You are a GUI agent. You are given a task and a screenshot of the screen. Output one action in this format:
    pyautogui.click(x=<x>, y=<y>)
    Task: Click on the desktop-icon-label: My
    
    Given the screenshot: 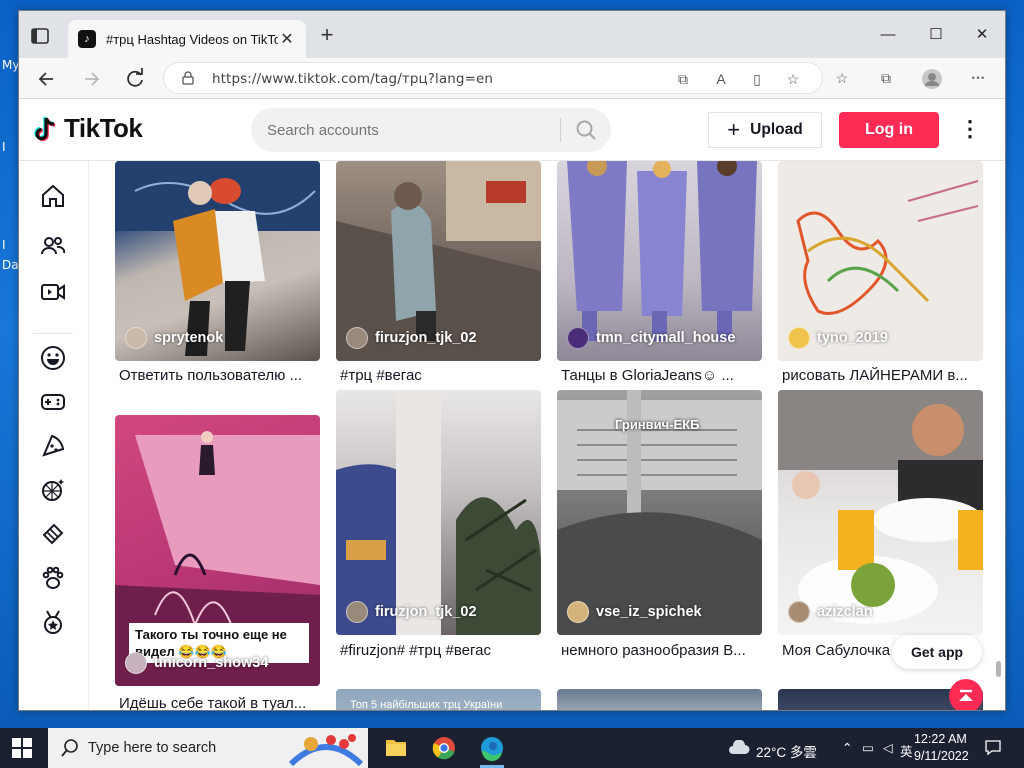 What is the action you would take?
    pyautogui.click(x=10, y=65)
    